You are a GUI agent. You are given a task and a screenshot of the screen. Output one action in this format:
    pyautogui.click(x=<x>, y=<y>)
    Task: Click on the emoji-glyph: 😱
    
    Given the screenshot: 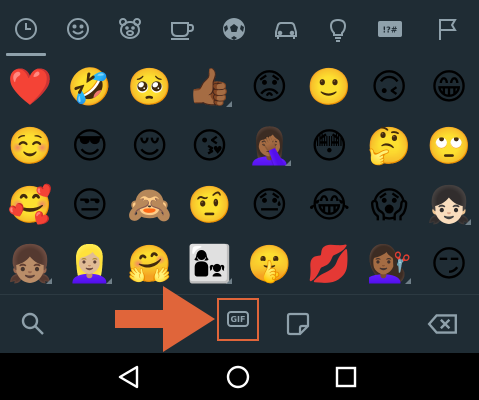 What is the action you would take?
    pyautogui.click(x=389, y=205)
    